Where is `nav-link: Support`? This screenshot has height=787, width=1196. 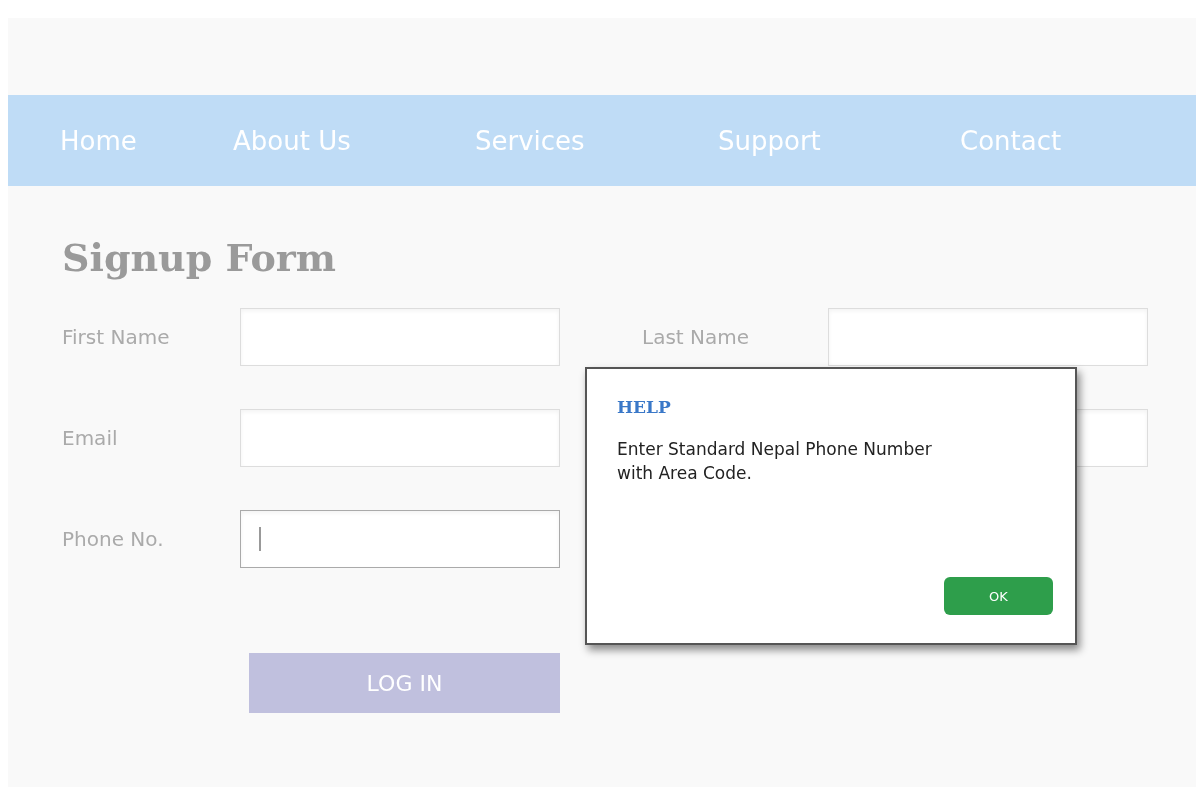
nav-link: Support is located at coordinates (769, 140).